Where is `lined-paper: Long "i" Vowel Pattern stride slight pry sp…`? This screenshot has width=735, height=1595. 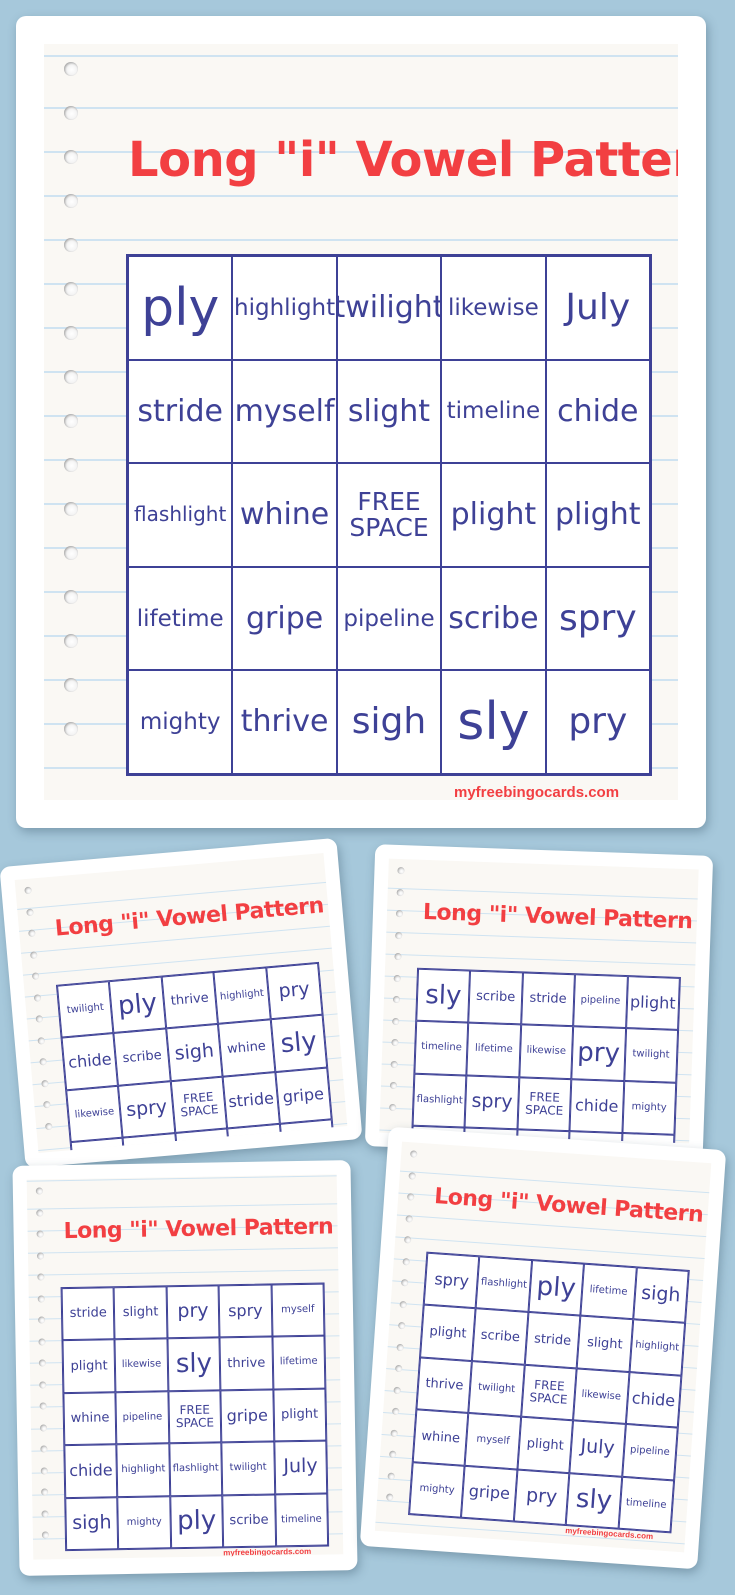
lined-paper: Long "i" Vowel Pattern stride slight pry sp… is located at coordinates (185, 1367).